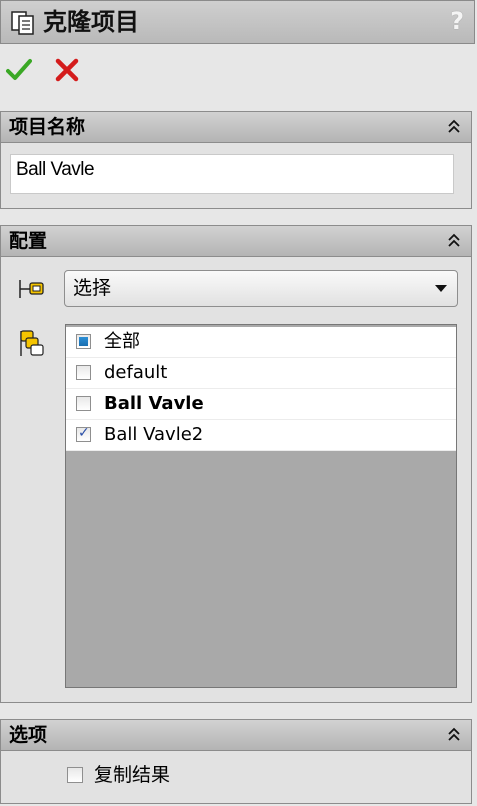 This screenshot has height=806, width=477. I want to click on checkbox-ball-vavle2, so click(83, 433).